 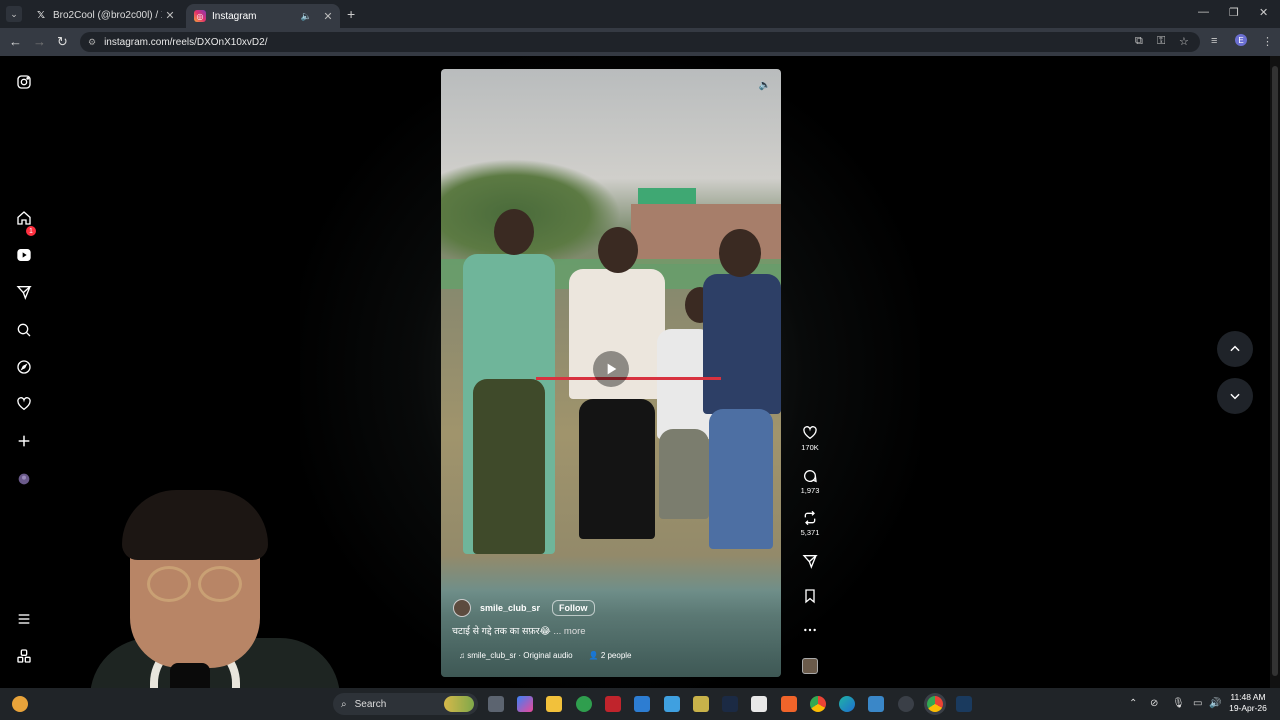 What do you see at coordinates (810, 476) in the screenshot?
I see `comment-icon` at bounding box center [810, 476].